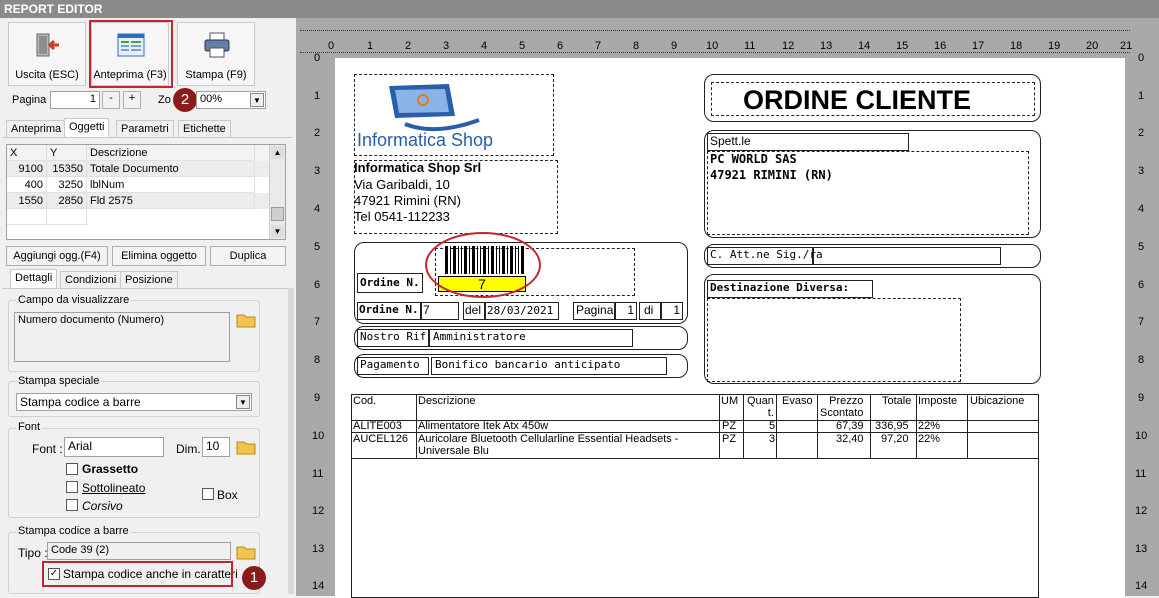  What do you see at coordinates (137, 574) in the screenshot?
I see `highlight-print-chars` at bounding box center [137, 574].